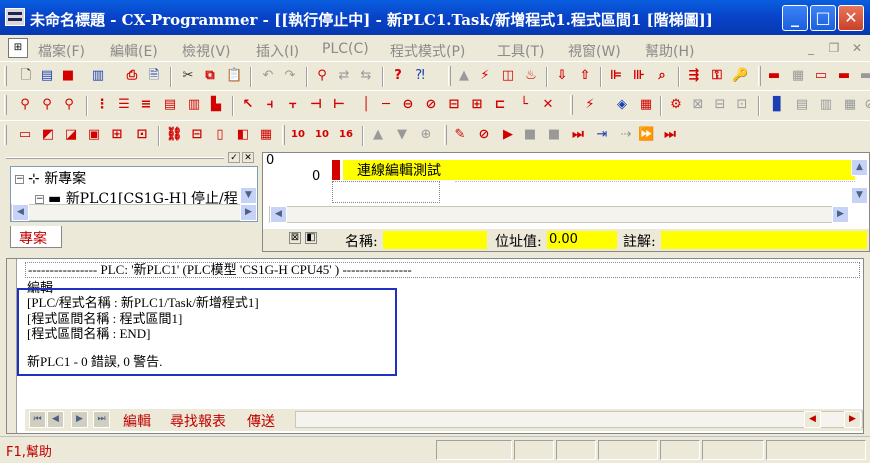  I want to click on cut-icon: ✂, so click(188, 76).